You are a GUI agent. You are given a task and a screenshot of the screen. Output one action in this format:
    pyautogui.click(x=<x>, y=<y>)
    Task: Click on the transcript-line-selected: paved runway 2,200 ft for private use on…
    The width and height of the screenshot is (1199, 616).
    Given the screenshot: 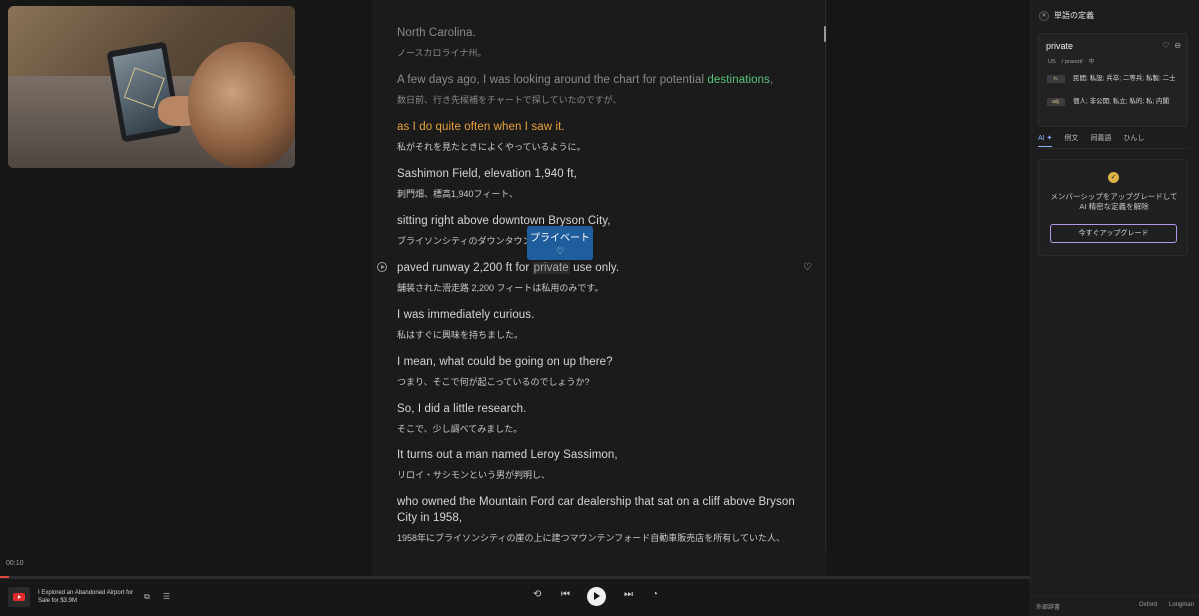 What is the action you would take?
    pyautogui.click(x=597, y=277)
    